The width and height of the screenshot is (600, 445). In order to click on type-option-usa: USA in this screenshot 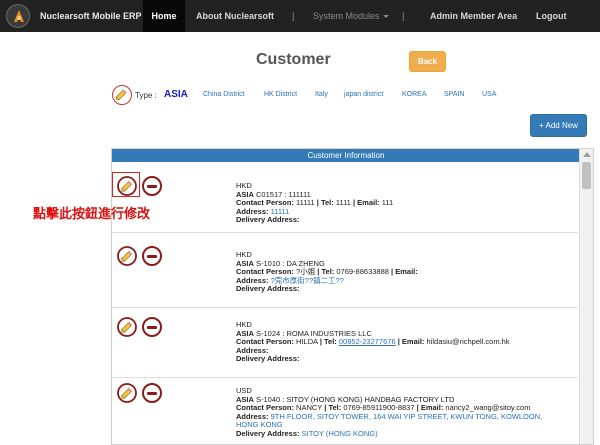, I will do `click(489, 94)`.